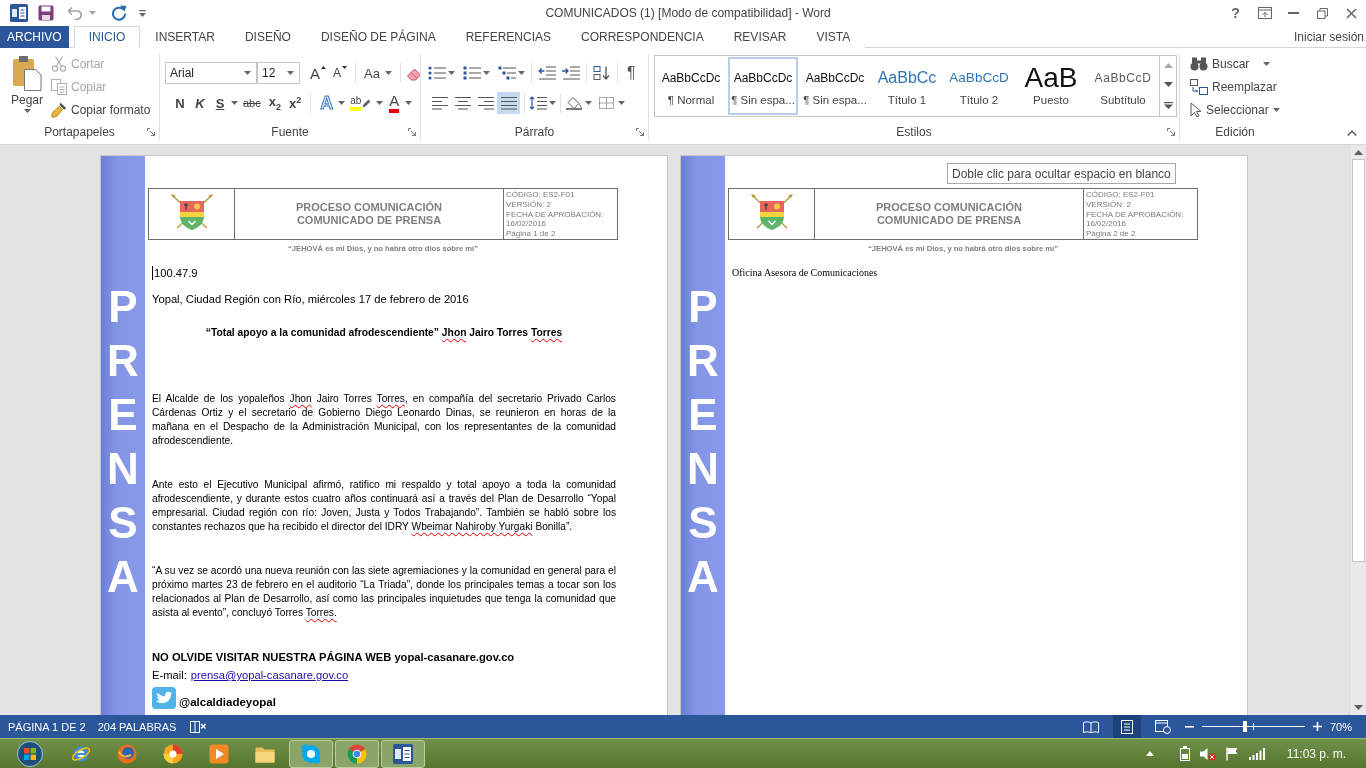 Image resolution: width=1366 pixels, height=768 pixels. Describe the element at coordinates (46, 13) in the screenshot. I see `save-icon` at that location.